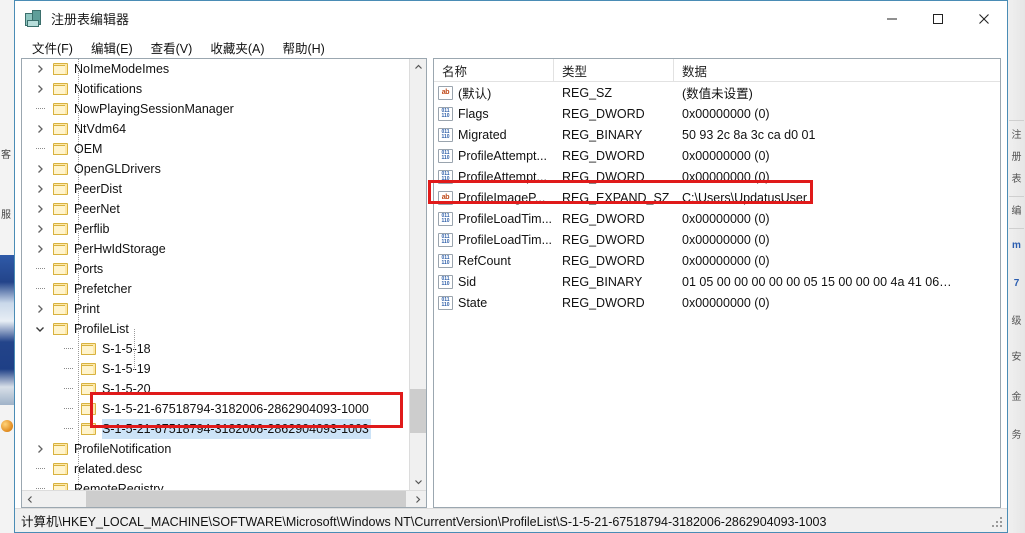 The image size is (1025, 533). I want to click on menu-favorites: 收藏夹(A), so click(237, 47).